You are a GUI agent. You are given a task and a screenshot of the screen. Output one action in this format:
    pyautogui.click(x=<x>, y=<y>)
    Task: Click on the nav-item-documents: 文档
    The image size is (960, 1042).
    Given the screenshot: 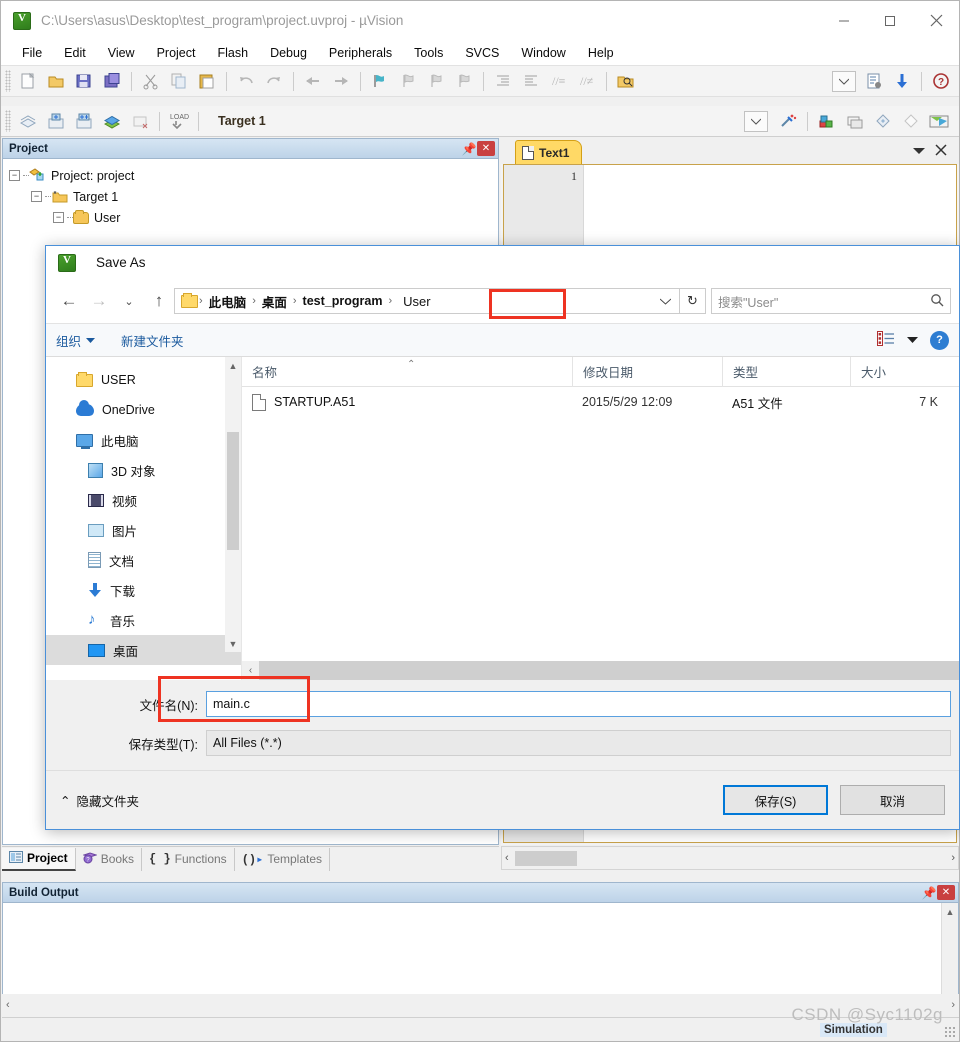 What is the action you would take?
    pyautogui.click(x=143, y=560)
    